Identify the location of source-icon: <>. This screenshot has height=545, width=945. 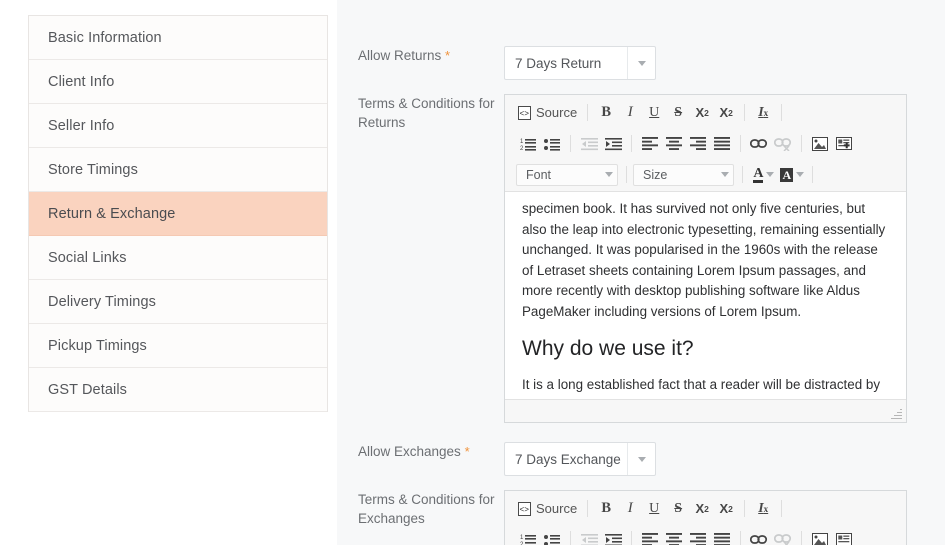
(524, 508).